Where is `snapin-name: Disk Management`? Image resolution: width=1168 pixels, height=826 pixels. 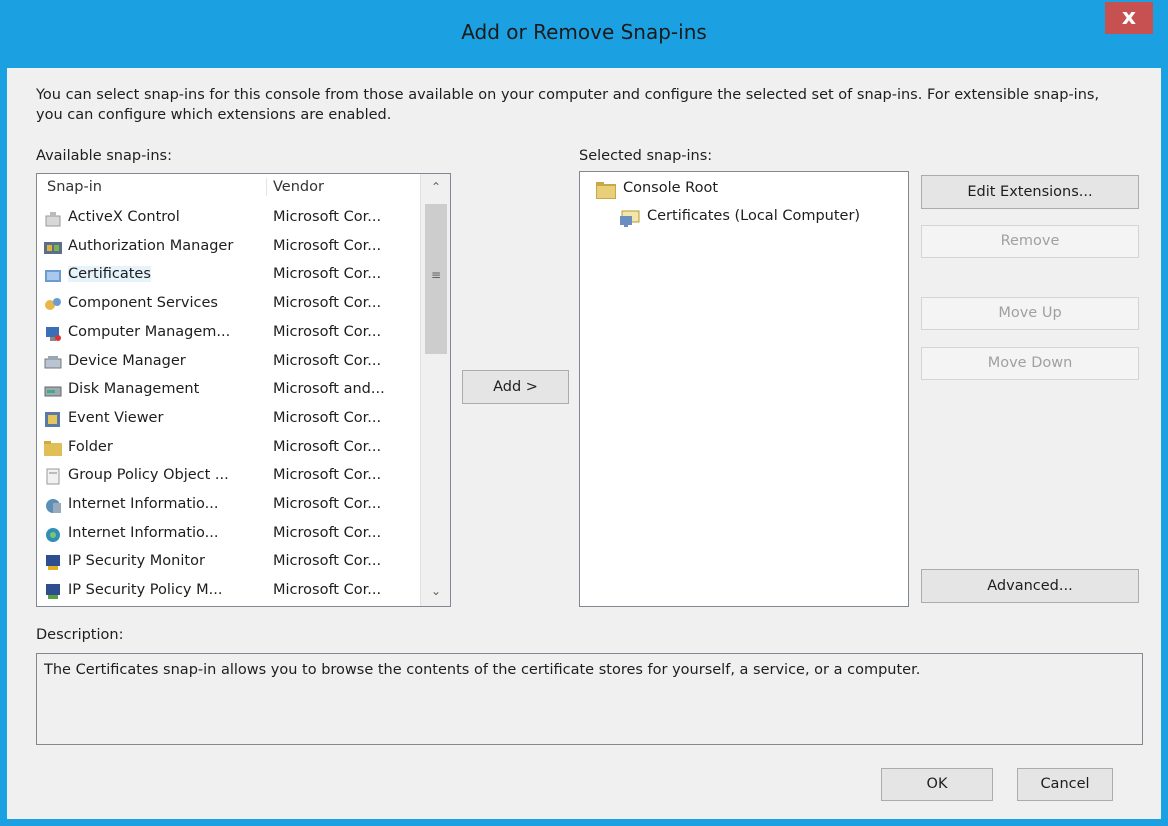 snapin-name: Disk Management is located at coordinates (134, 389).